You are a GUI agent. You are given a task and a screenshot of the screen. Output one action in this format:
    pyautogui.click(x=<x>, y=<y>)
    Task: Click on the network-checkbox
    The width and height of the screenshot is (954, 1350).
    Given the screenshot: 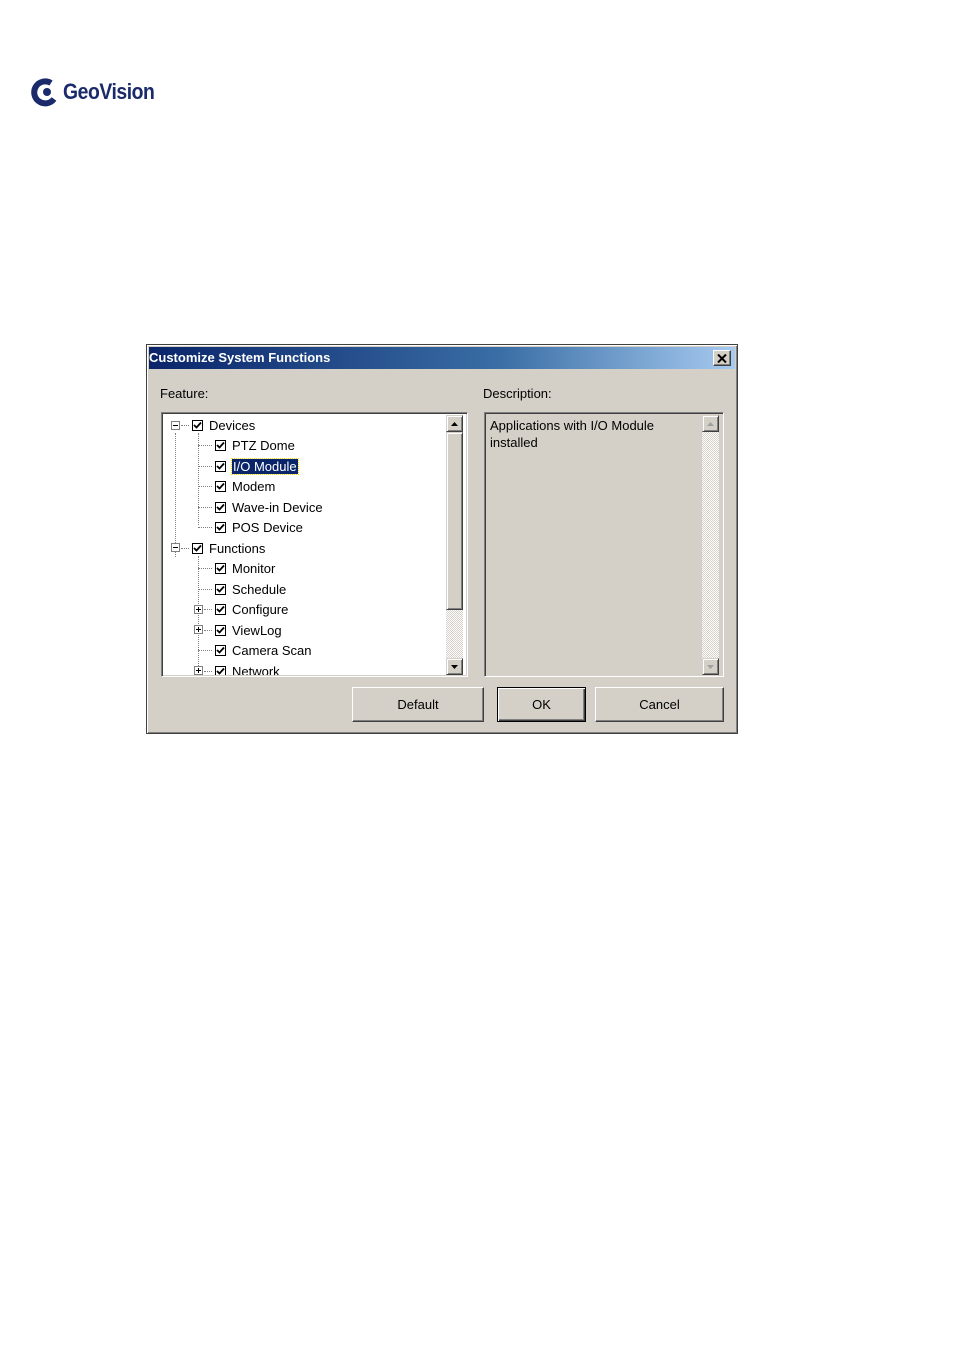 What is the action you would take?
    pyautogui.click(x=220, y=670)
    